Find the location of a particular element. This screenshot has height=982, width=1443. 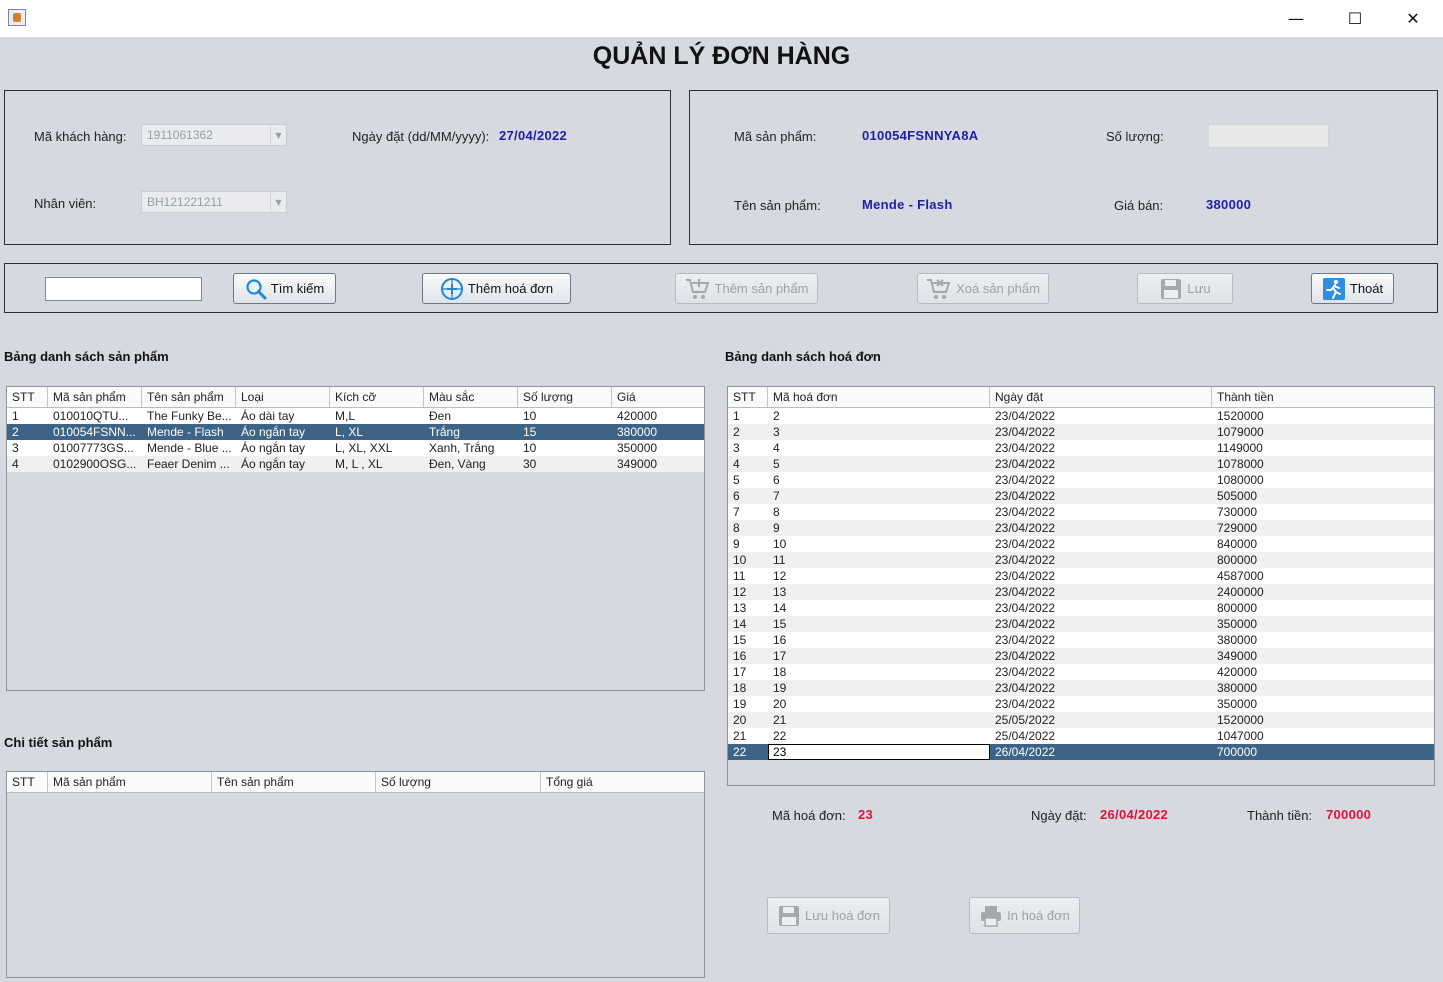

table-cell: Xanh, Trắng is located at coordinates (471, 448).